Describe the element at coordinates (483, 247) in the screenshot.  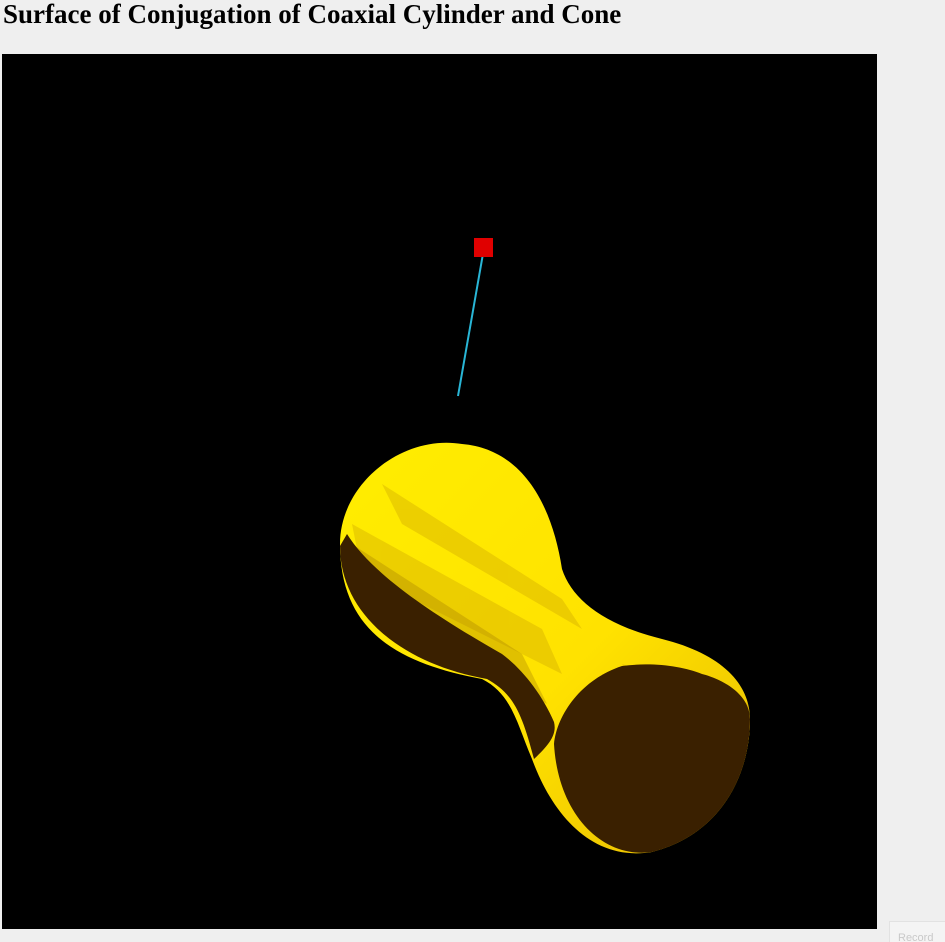
I see `light-source-marker` at that location.